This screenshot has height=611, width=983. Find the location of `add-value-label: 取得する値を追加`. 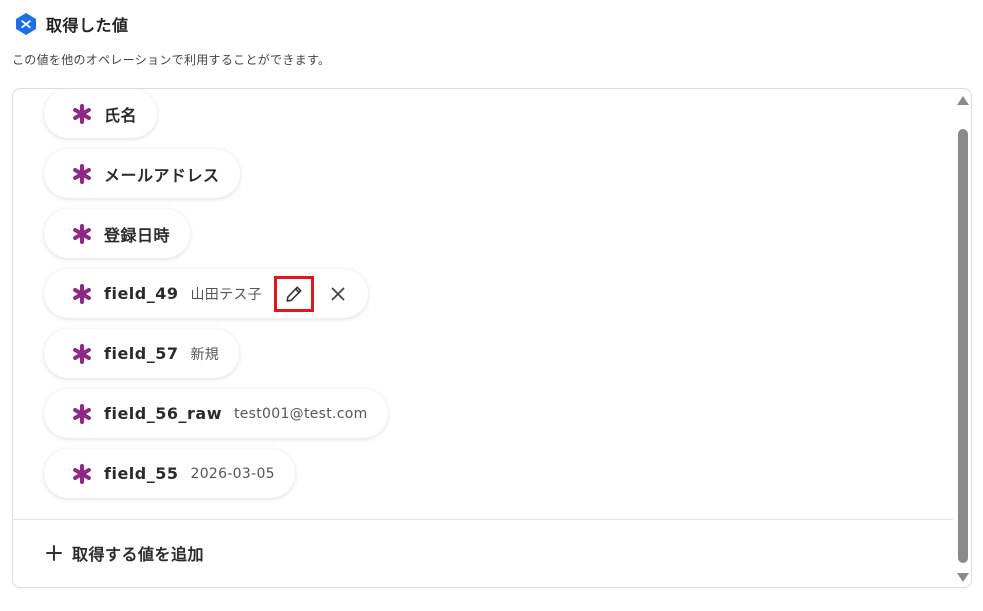

add-value-label: 取得する値を追加 is located at coordinates (138, 554).